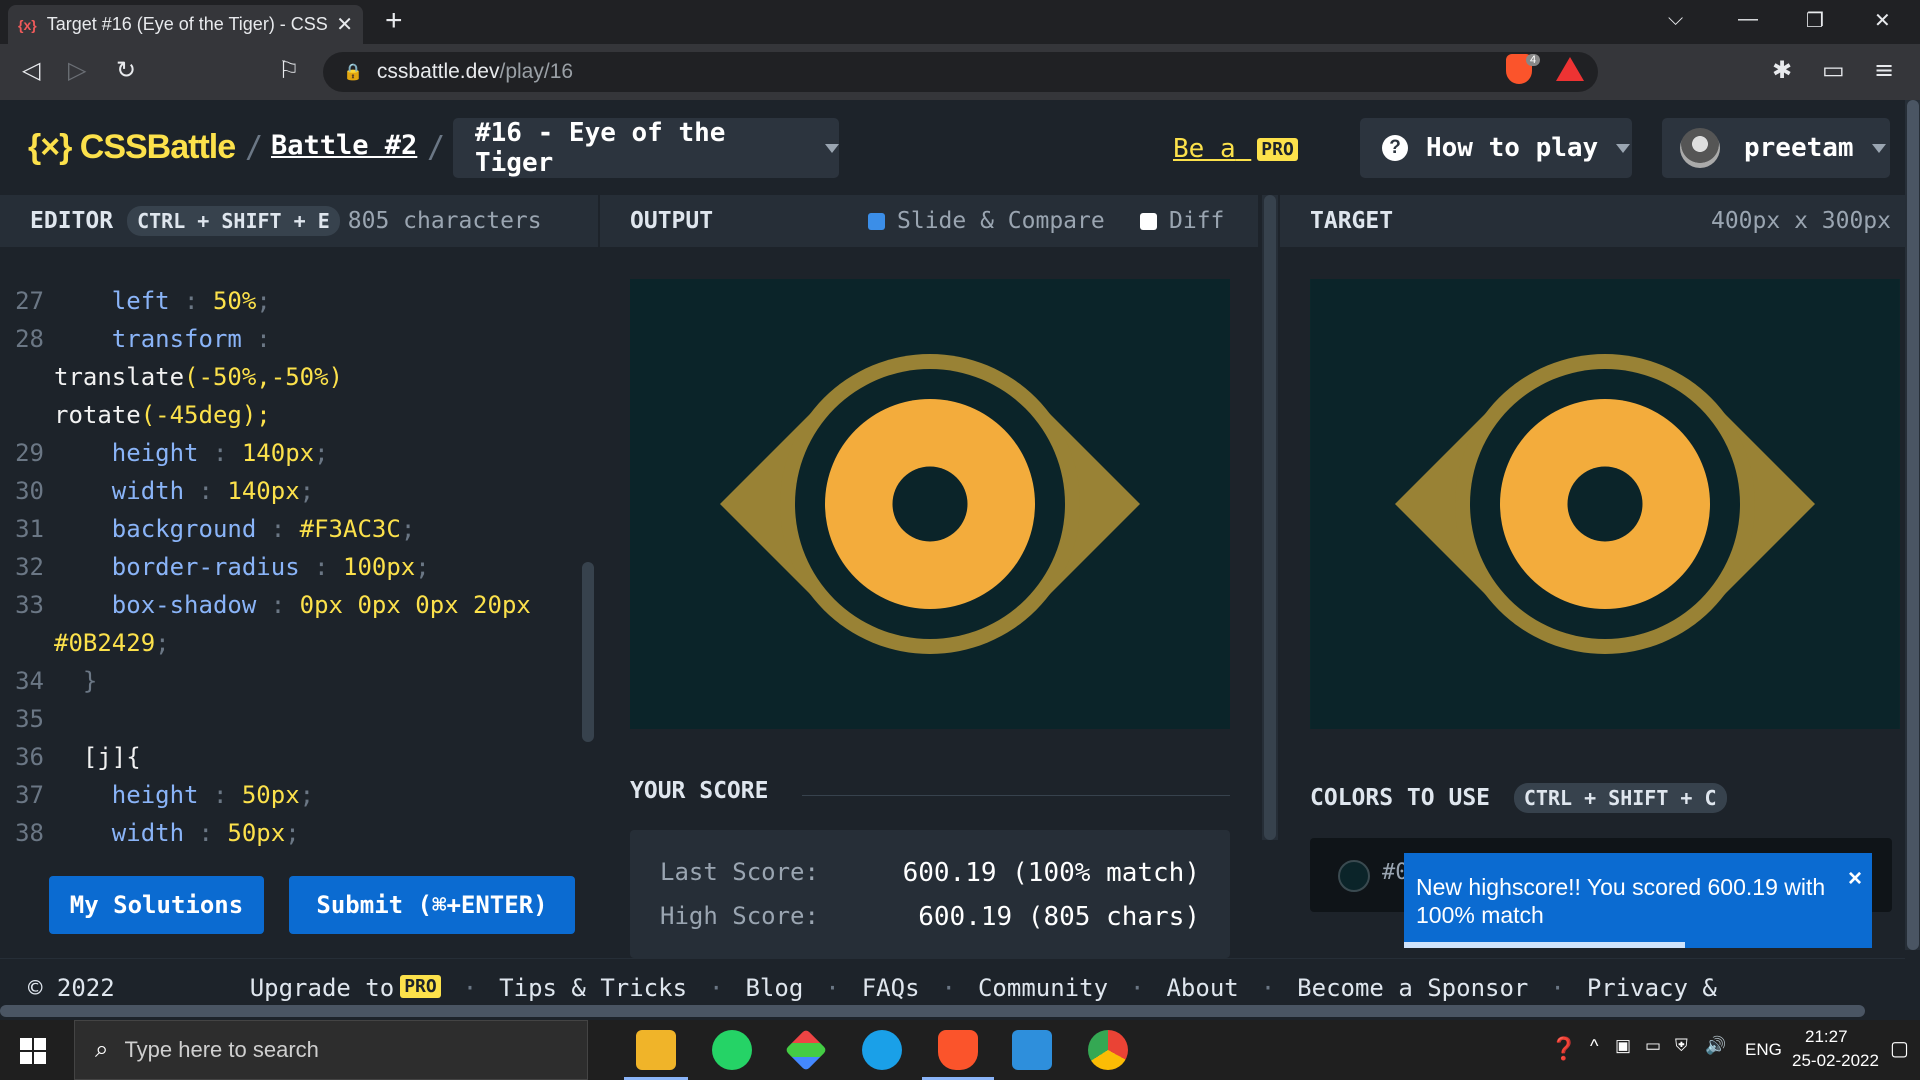  Describe the element at coordinates (207, 529) in the screenshot. I see `code-line: 31 background : #F3AC3C;` at that location.